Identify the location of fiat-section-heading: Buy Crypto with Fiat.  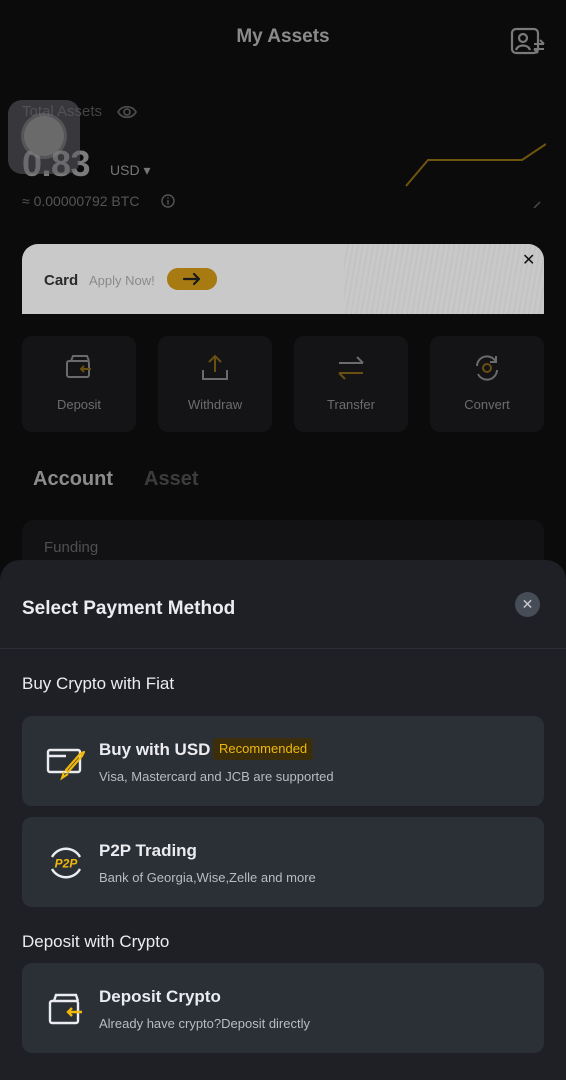
(98, 683).